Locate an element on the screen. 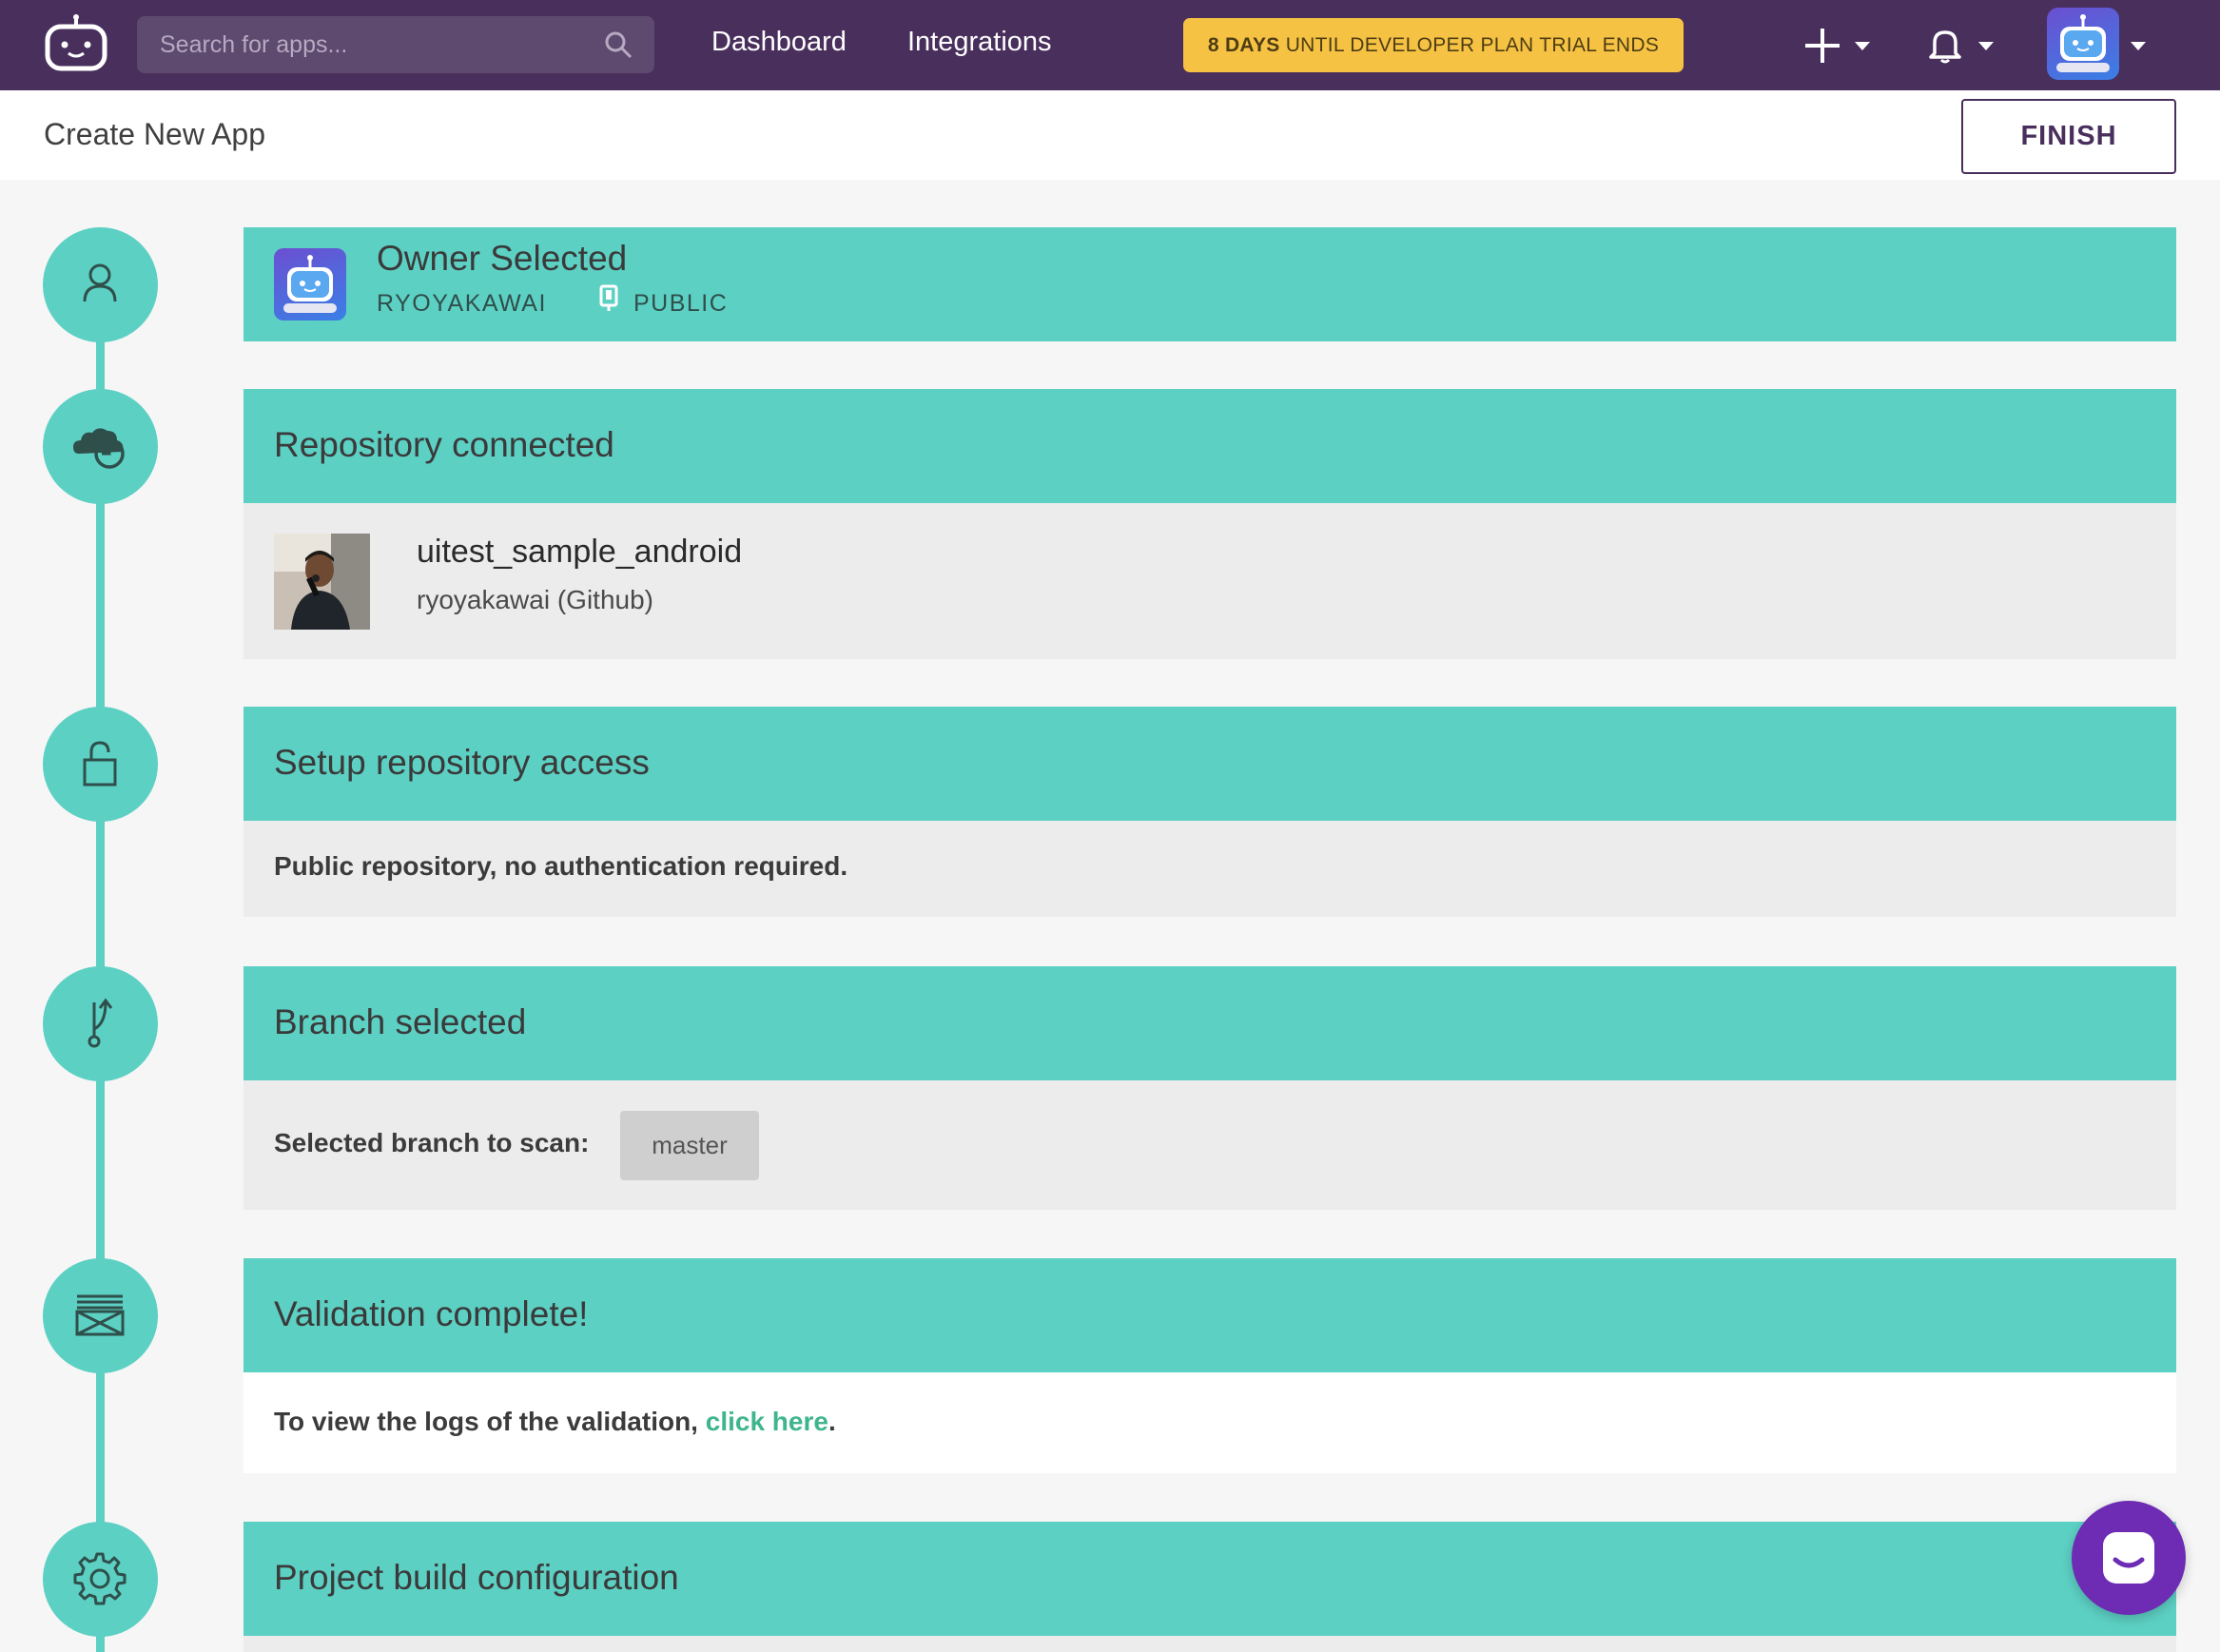 The image size is (2220, 1652). user-menu-button is located at coordinates (2098, 45).